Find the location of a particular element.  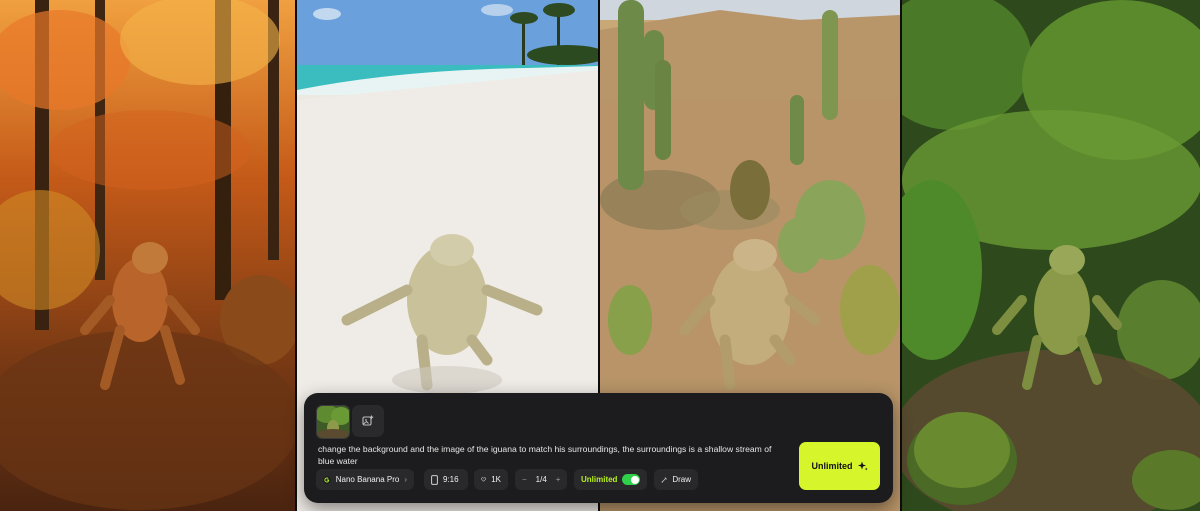

phone-portrait-icon is located at coordinates (434, 479).